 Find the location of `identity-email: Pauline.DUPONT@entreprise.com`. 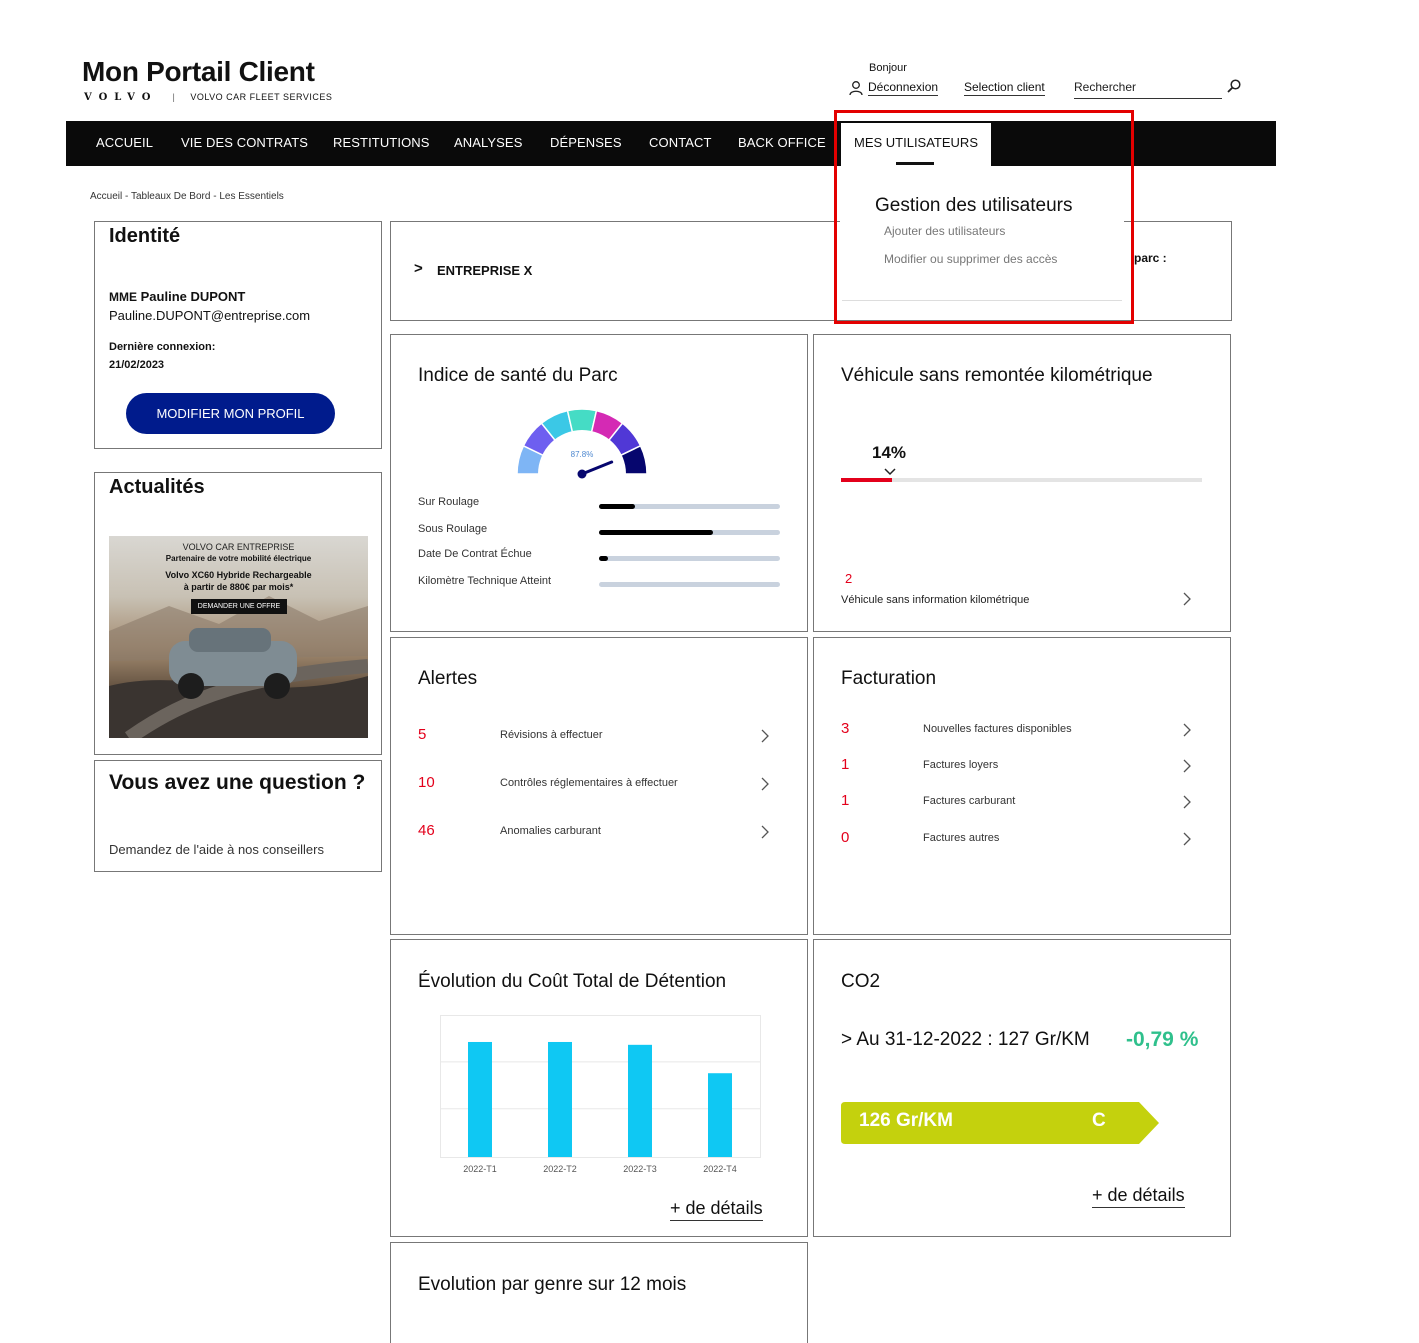

identity-email: Pauline.DUPONT@entreprise.com is located at coordinates (210, 315).